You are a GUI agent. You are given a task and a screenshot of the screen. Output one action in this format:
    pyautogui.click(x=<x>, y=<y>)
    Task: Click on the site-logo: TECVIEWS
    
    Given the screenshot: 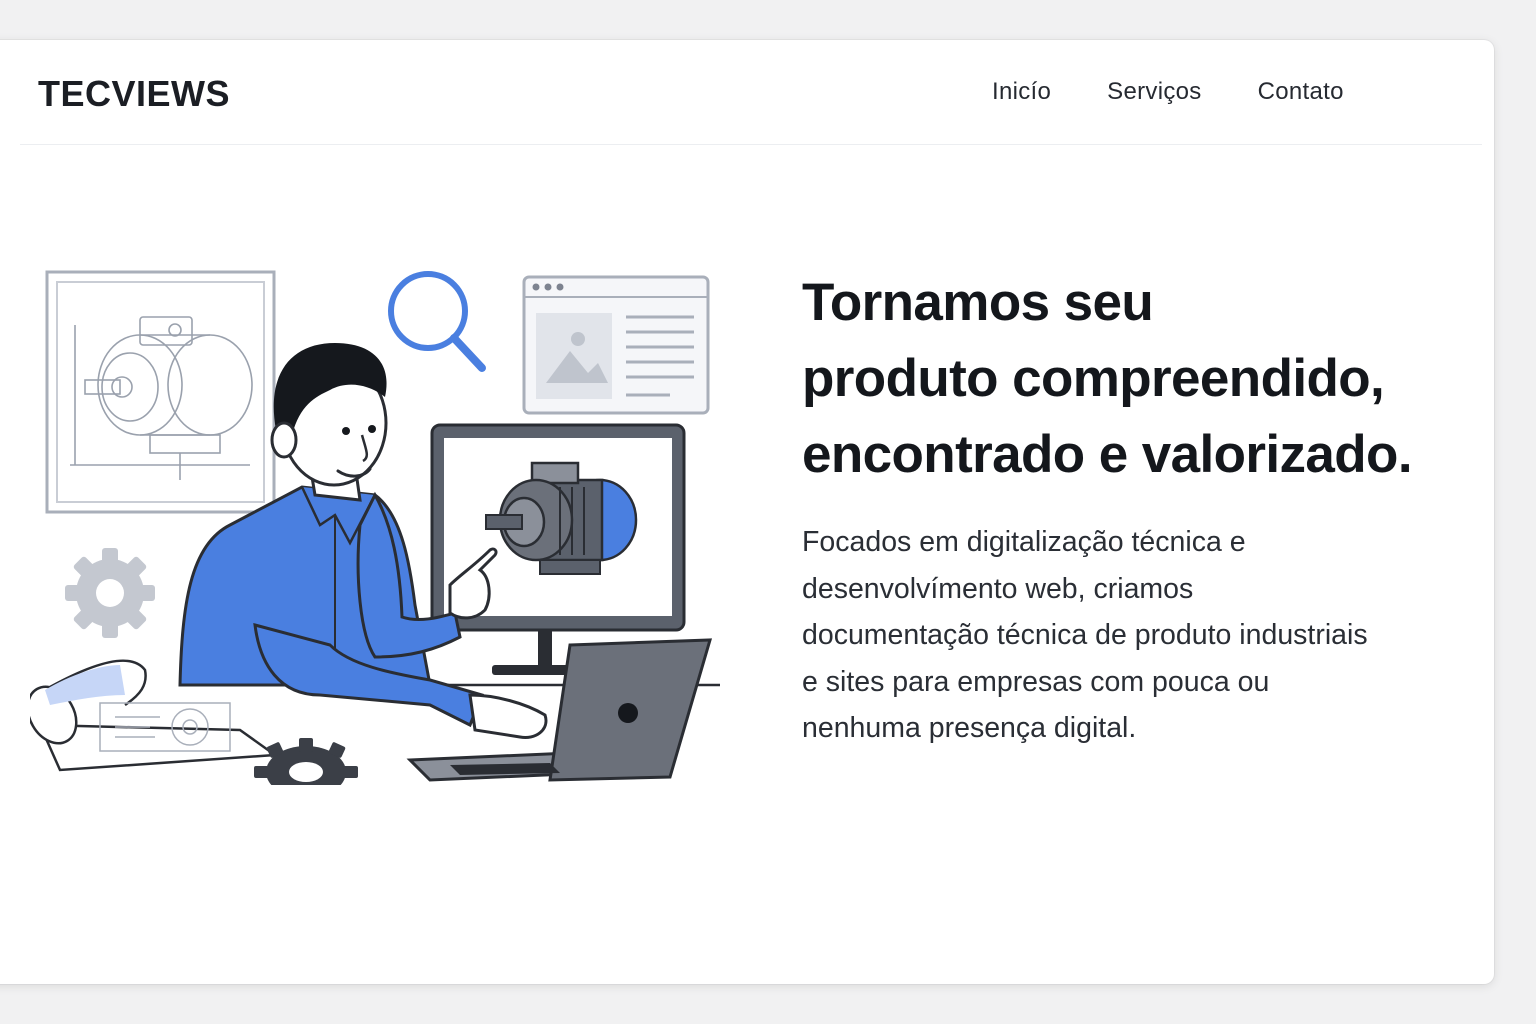 What is the action you would take?
    pyautogui.click(x=134, y=94)
    